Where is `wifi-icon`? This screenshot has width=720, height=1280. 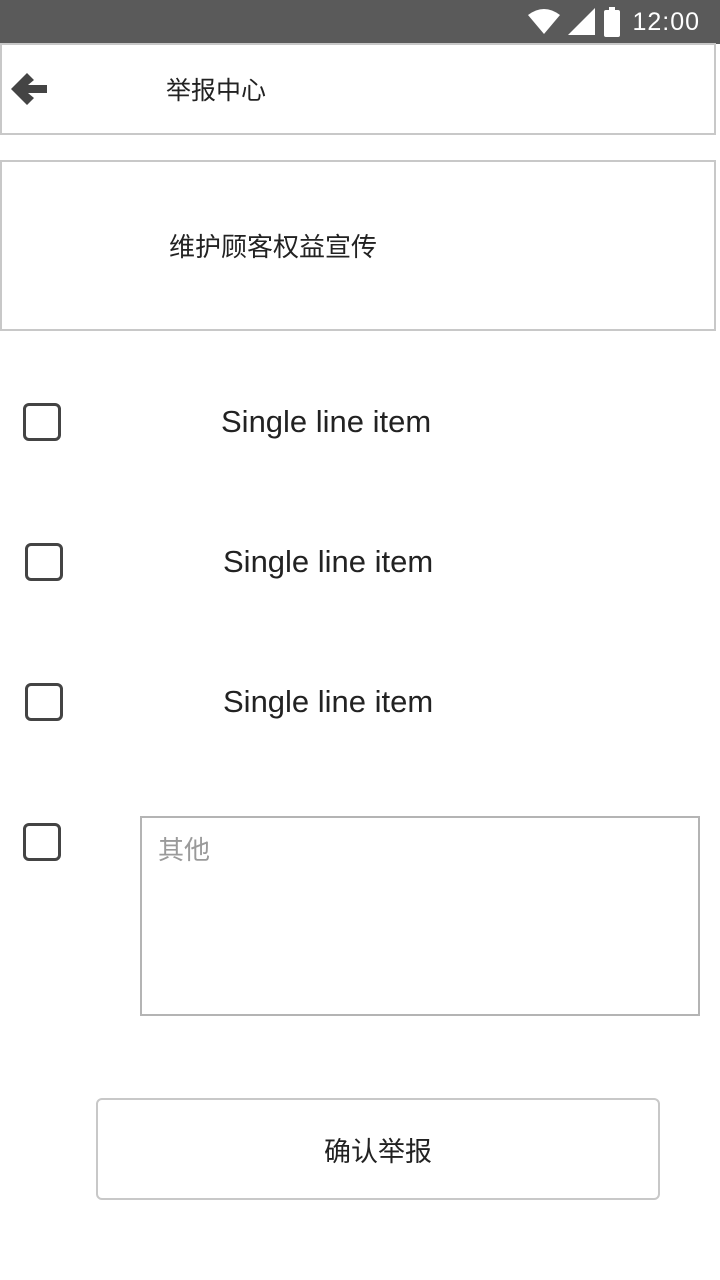 wifi-icon is located at coordinates (544, 21).